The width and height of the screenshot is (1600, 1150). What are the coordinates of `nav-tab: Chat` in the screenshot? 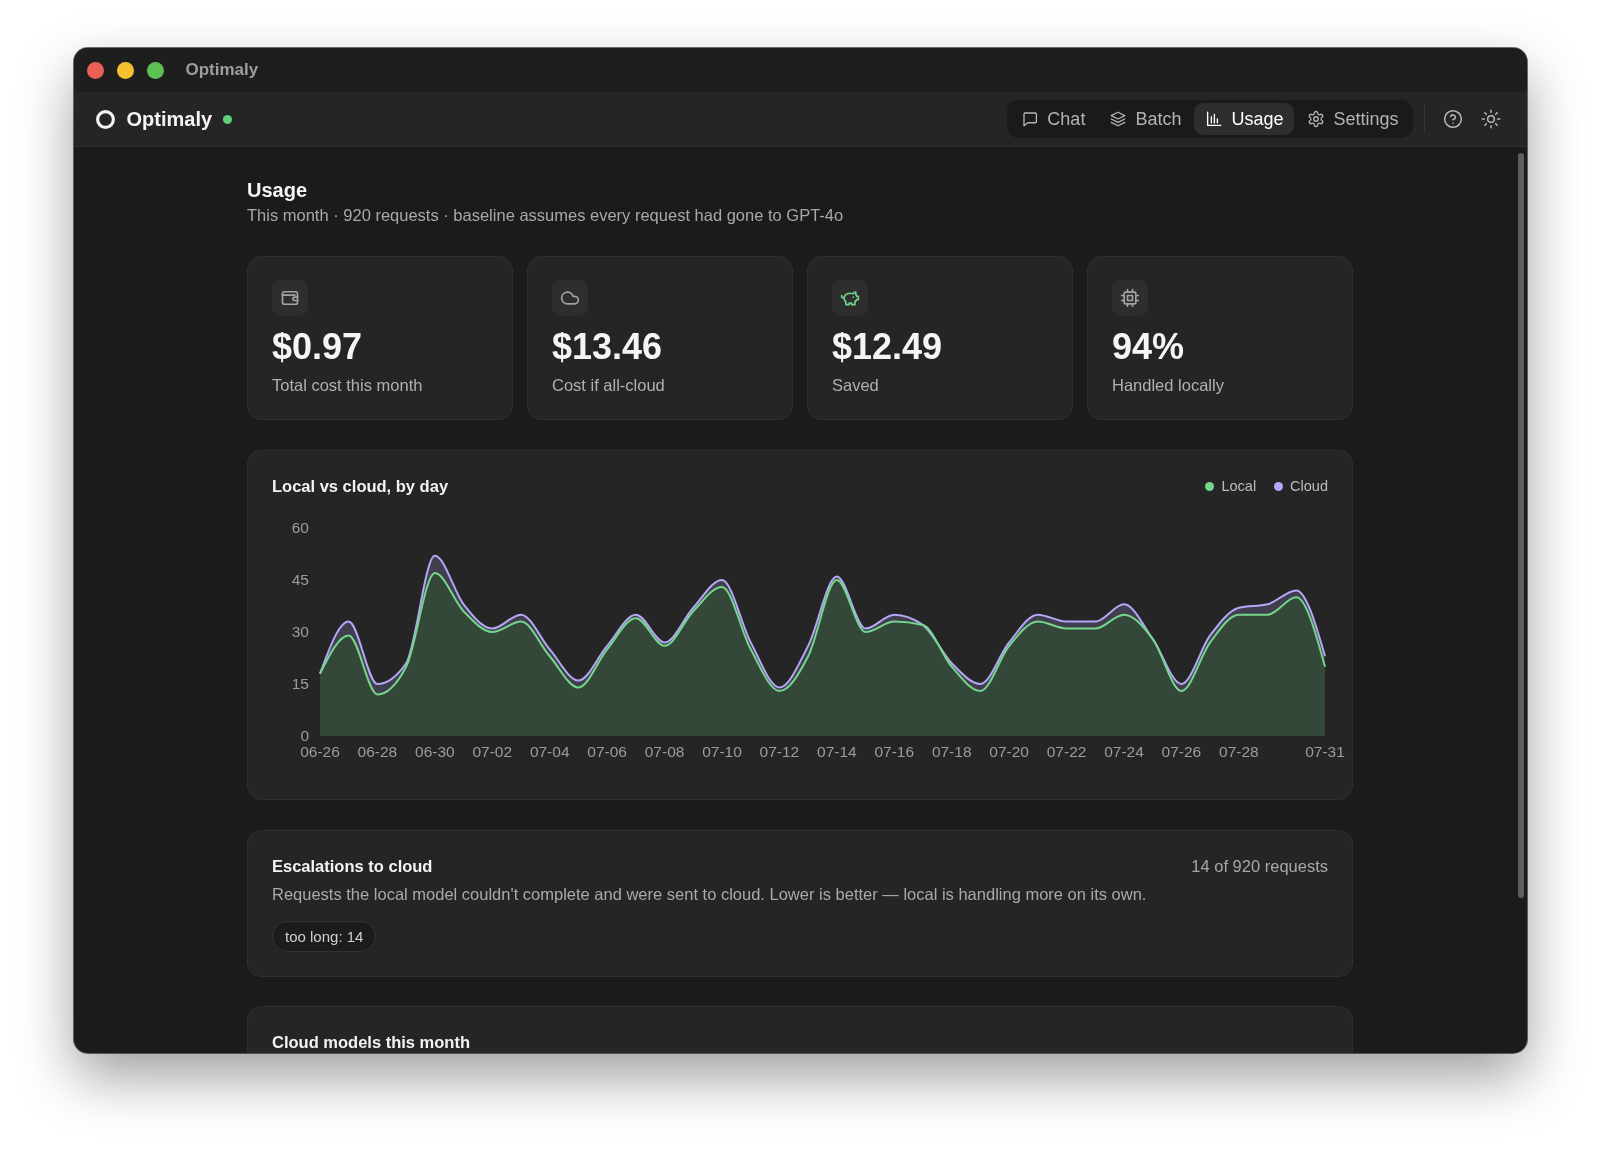 It's located at (1053, 119).